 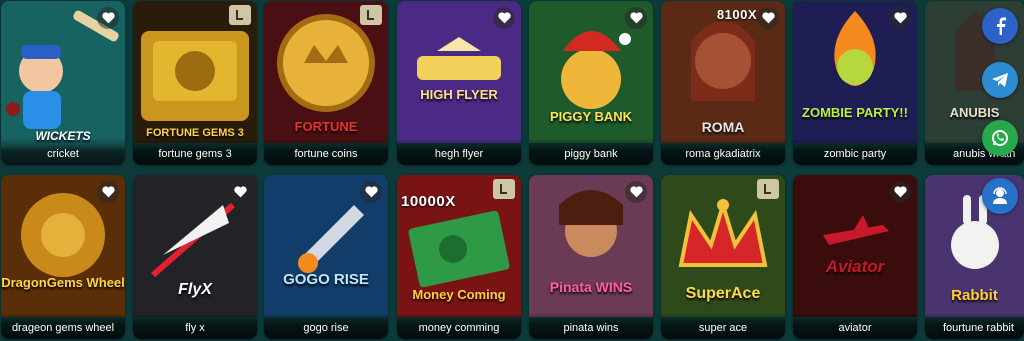 What do you see at coordinates (723, 257) in the screenshot?
I see `game-tile-super-ace: SuperAce super ace` at bounding box center [723, 257].